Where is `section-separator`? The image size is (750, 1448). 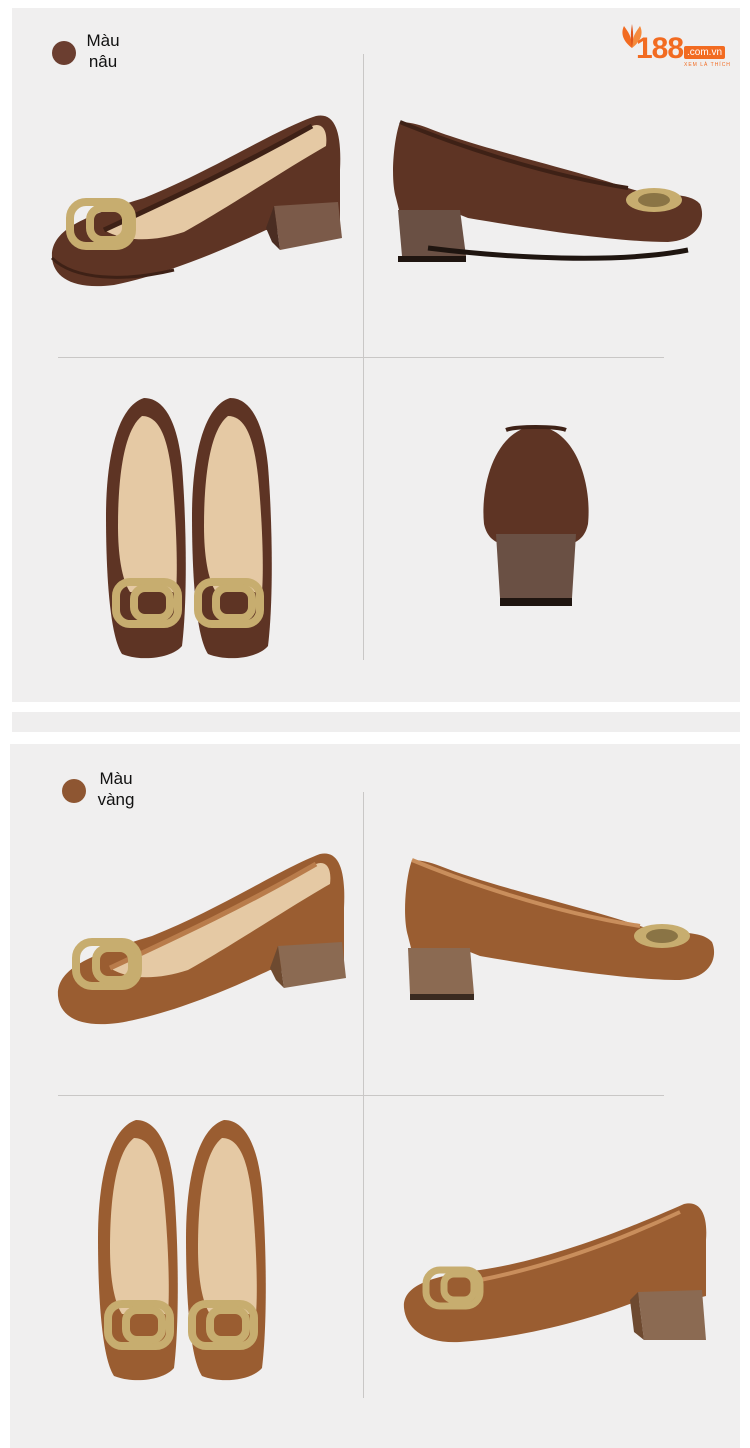 section-separator is located at coordinates (376, 722).